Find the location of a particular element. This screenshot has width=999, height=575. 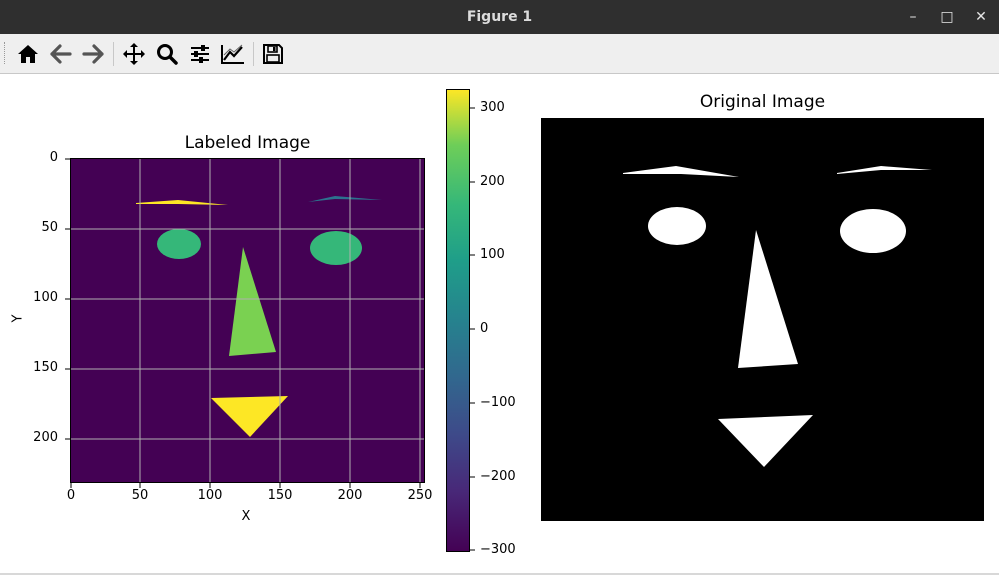

minimize-button: – is located at coordinates (913, 17).